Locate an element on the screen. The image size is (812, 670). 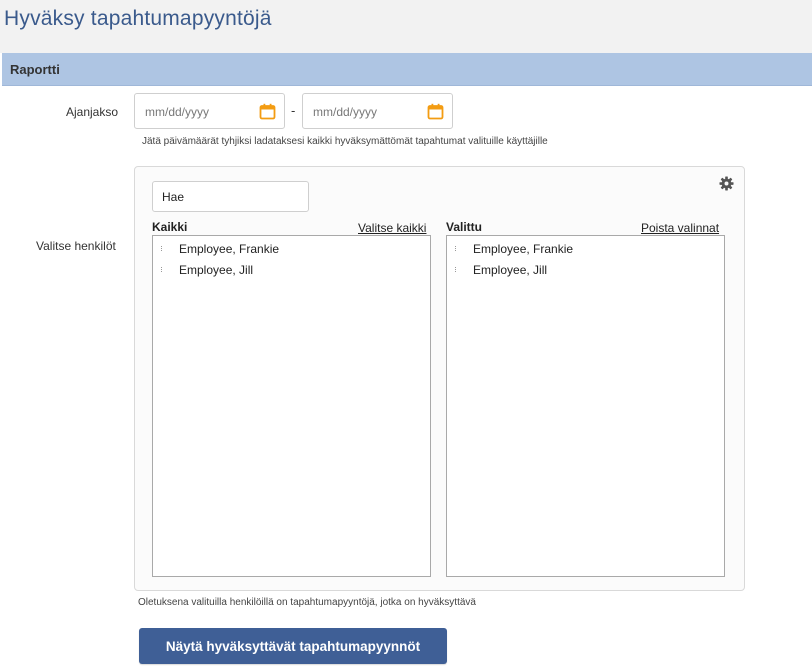
page-title: Hyväksy tapahtumapyyntöjä is located at coordinates (138, 18).